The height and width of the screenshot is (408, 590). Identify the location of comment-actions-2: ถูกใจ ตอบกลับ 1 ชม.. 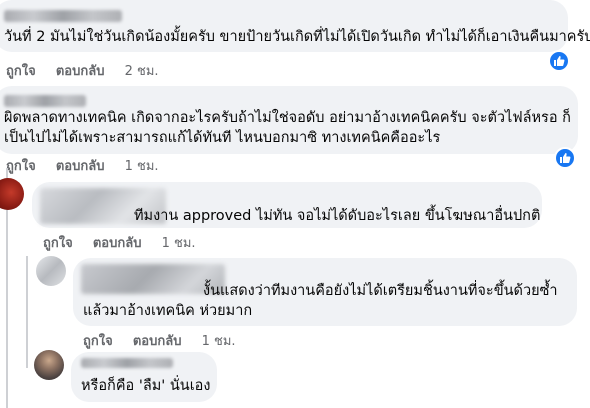
(82, 167).